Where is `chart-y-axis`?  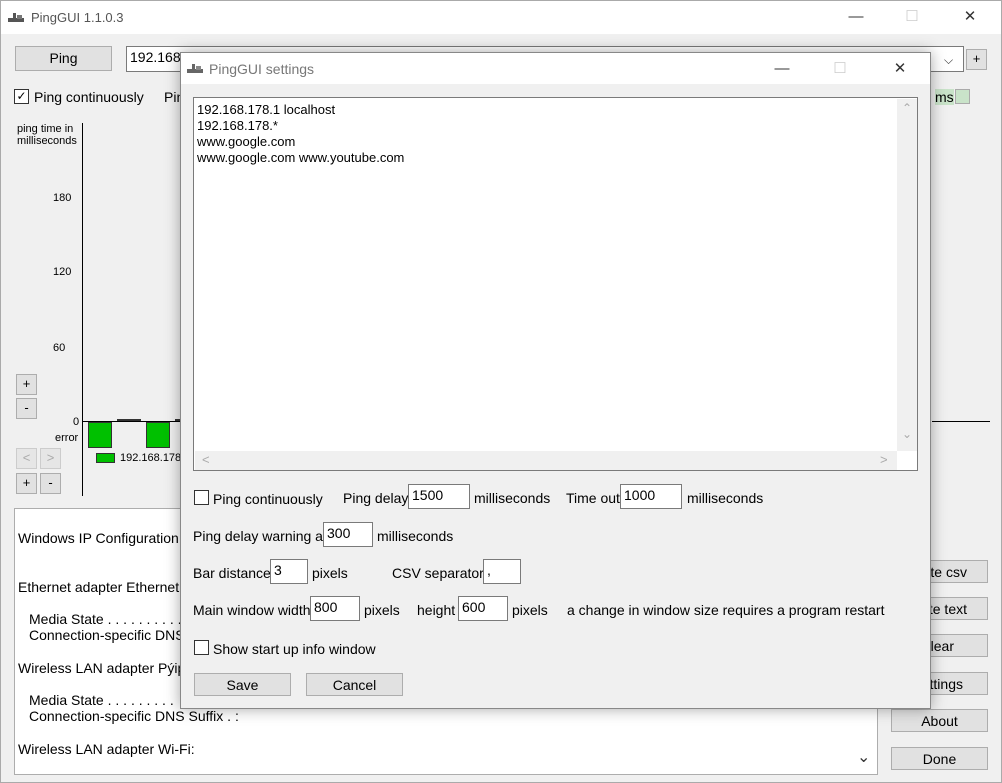
chart-y-axis is located at coordinates (82, 309).